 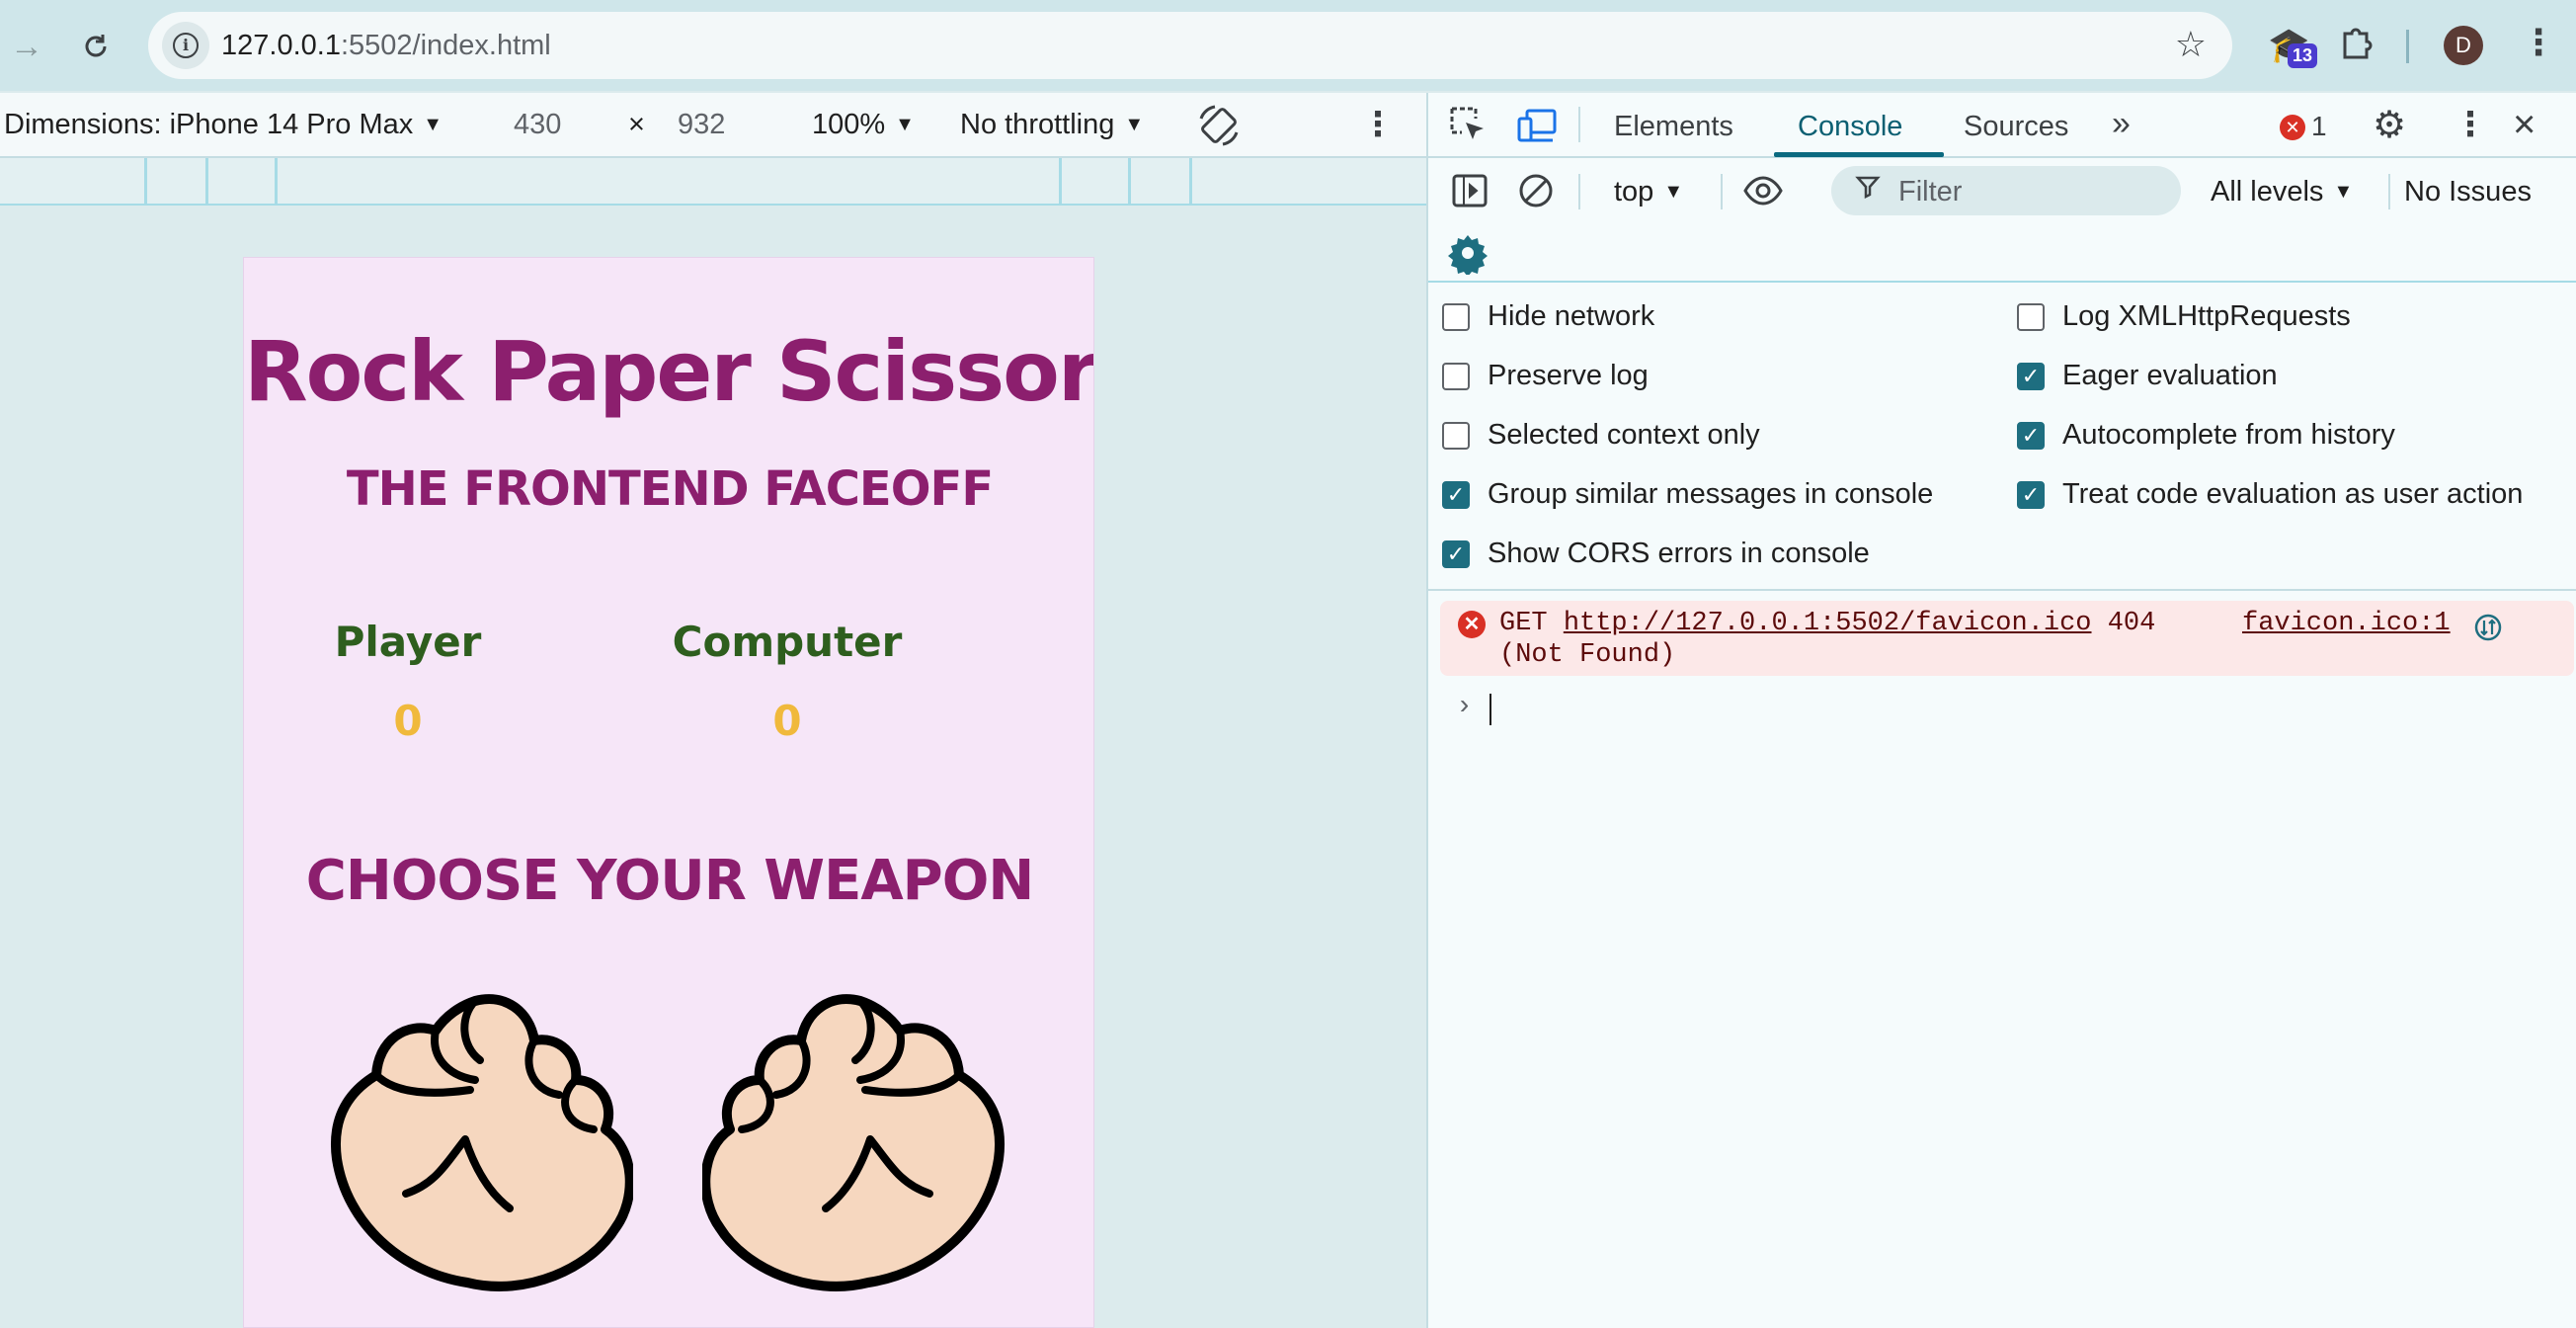 What do you see at coordinates (1679, 553) in the screenshot?
I see `option-label: Show CORS errors in console` at bounding box center [1679, 553].